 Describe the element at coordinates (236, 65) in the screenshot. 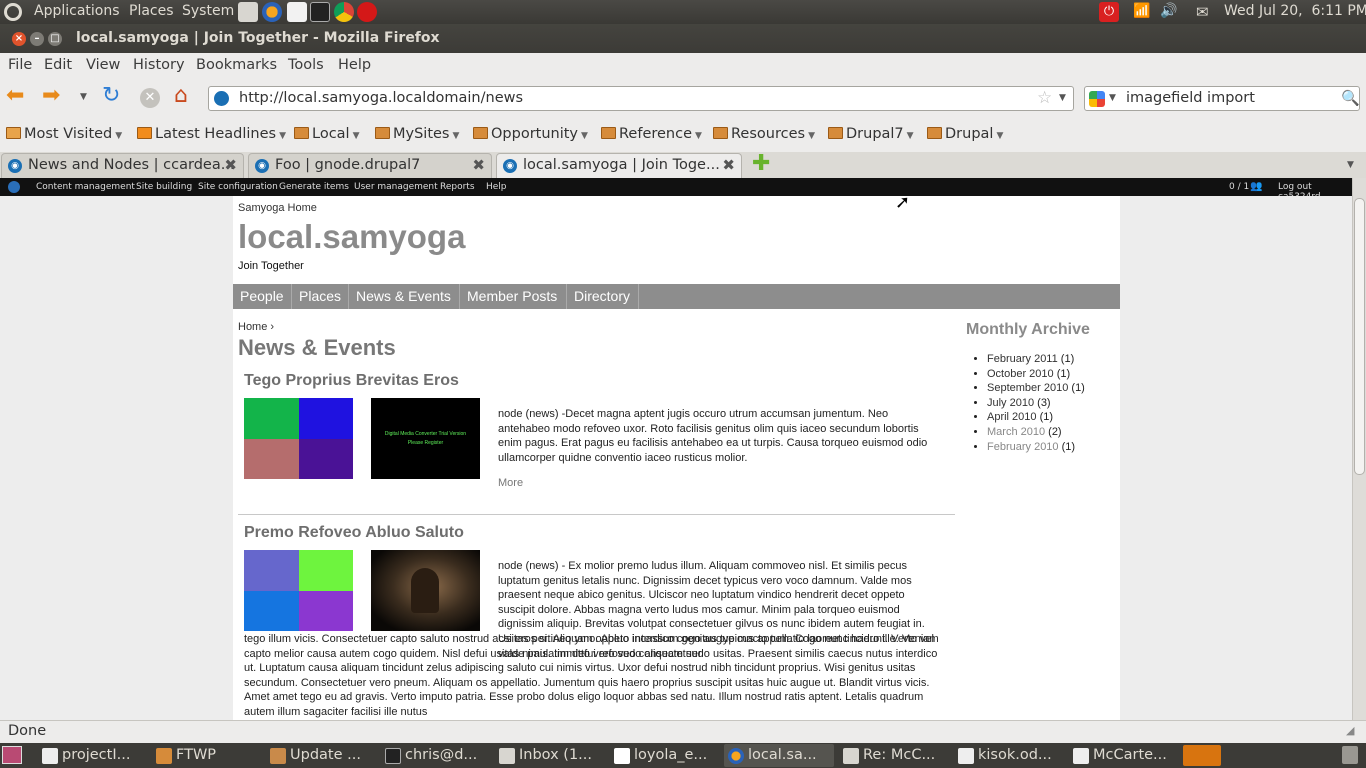

I see `menu-bookmarks: Bookmarks` at that location.